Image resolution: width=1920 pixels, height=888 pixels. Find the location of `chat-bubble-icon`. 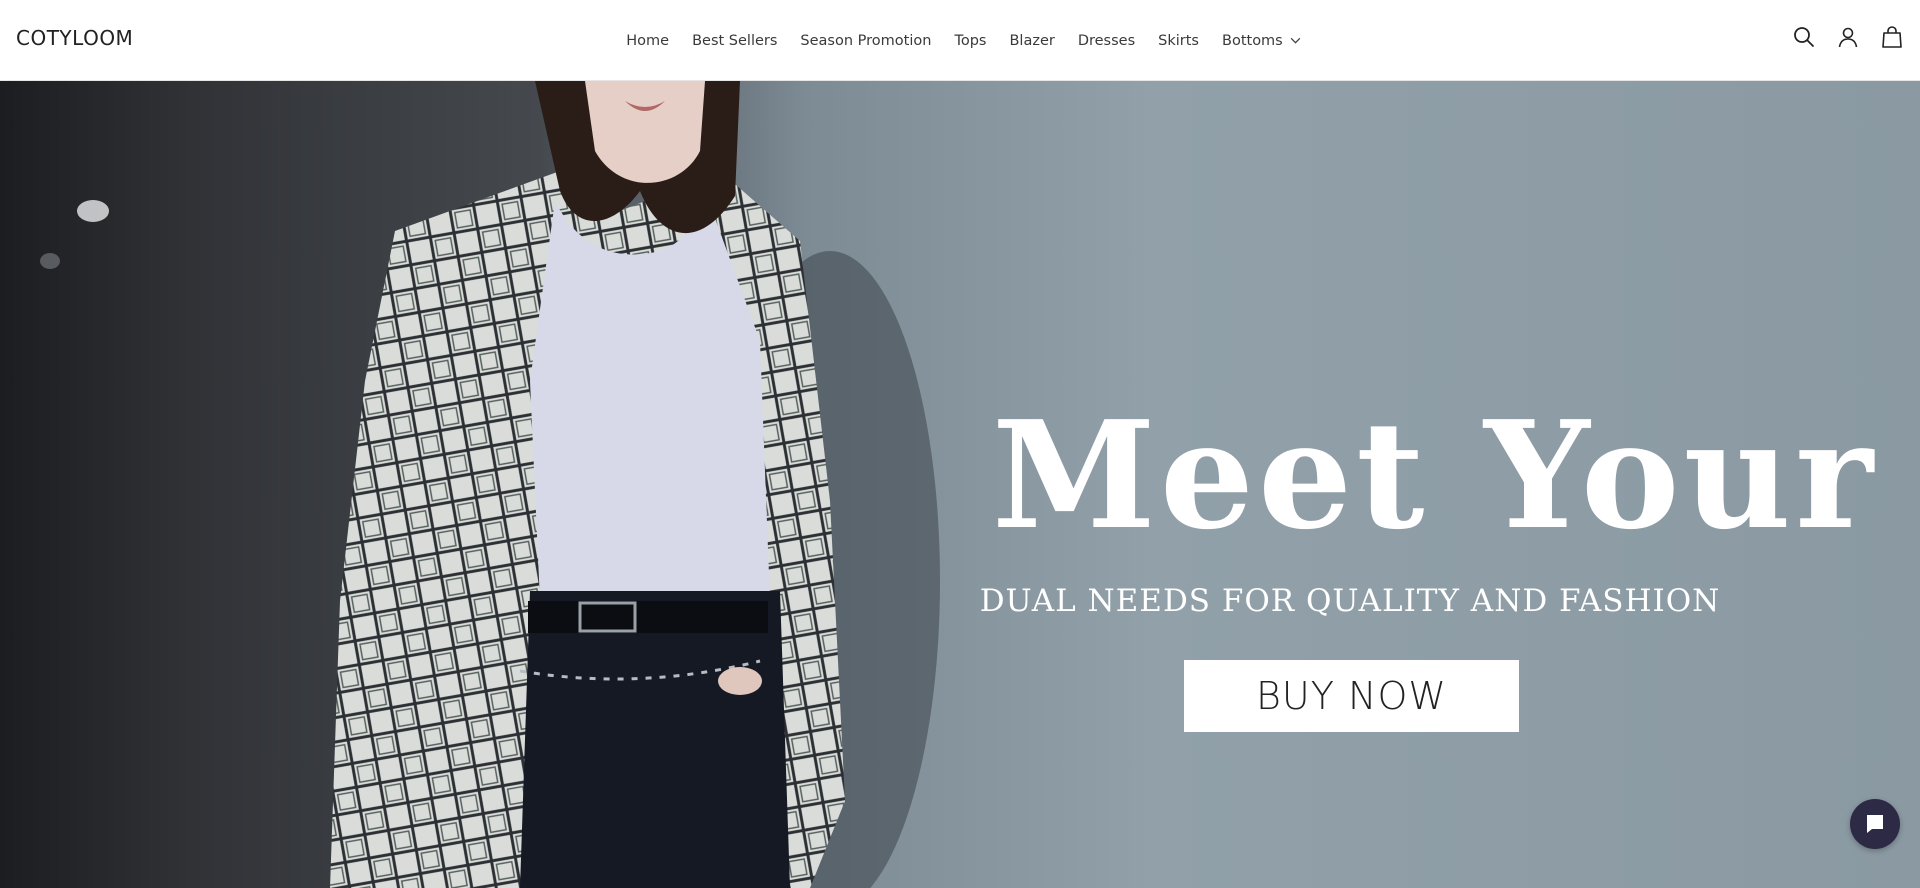

chat-bubble-icon is located at coordinates (1875, 824).